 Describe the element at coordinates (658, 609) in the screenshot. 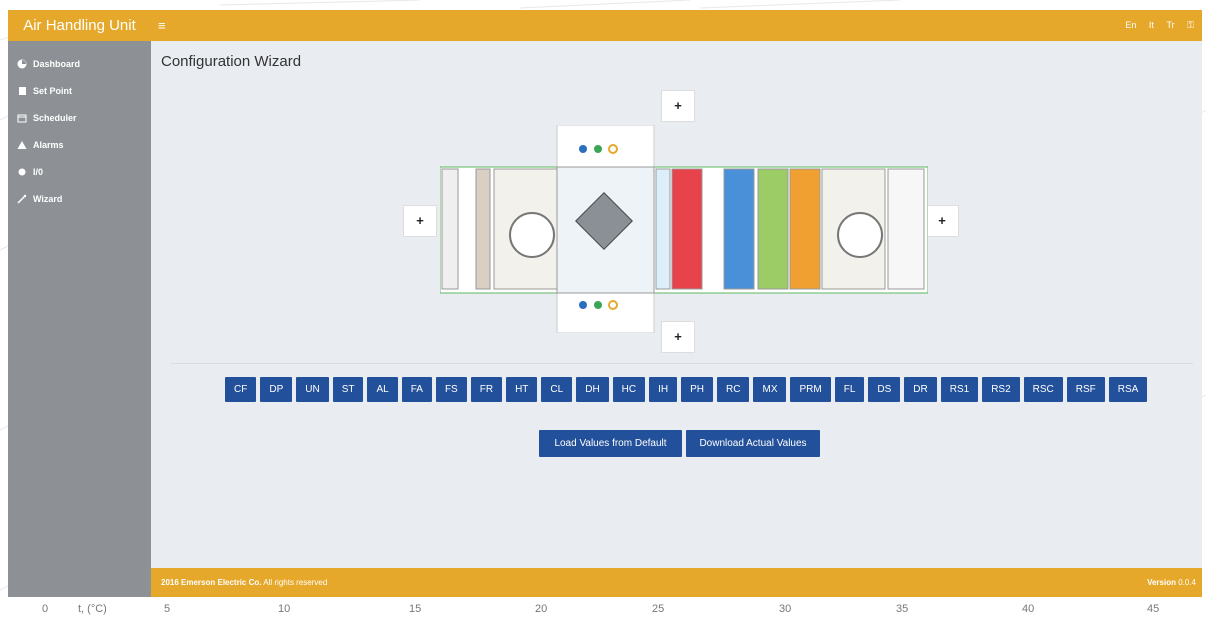

I see `axis-tick-25: 25` at that location.